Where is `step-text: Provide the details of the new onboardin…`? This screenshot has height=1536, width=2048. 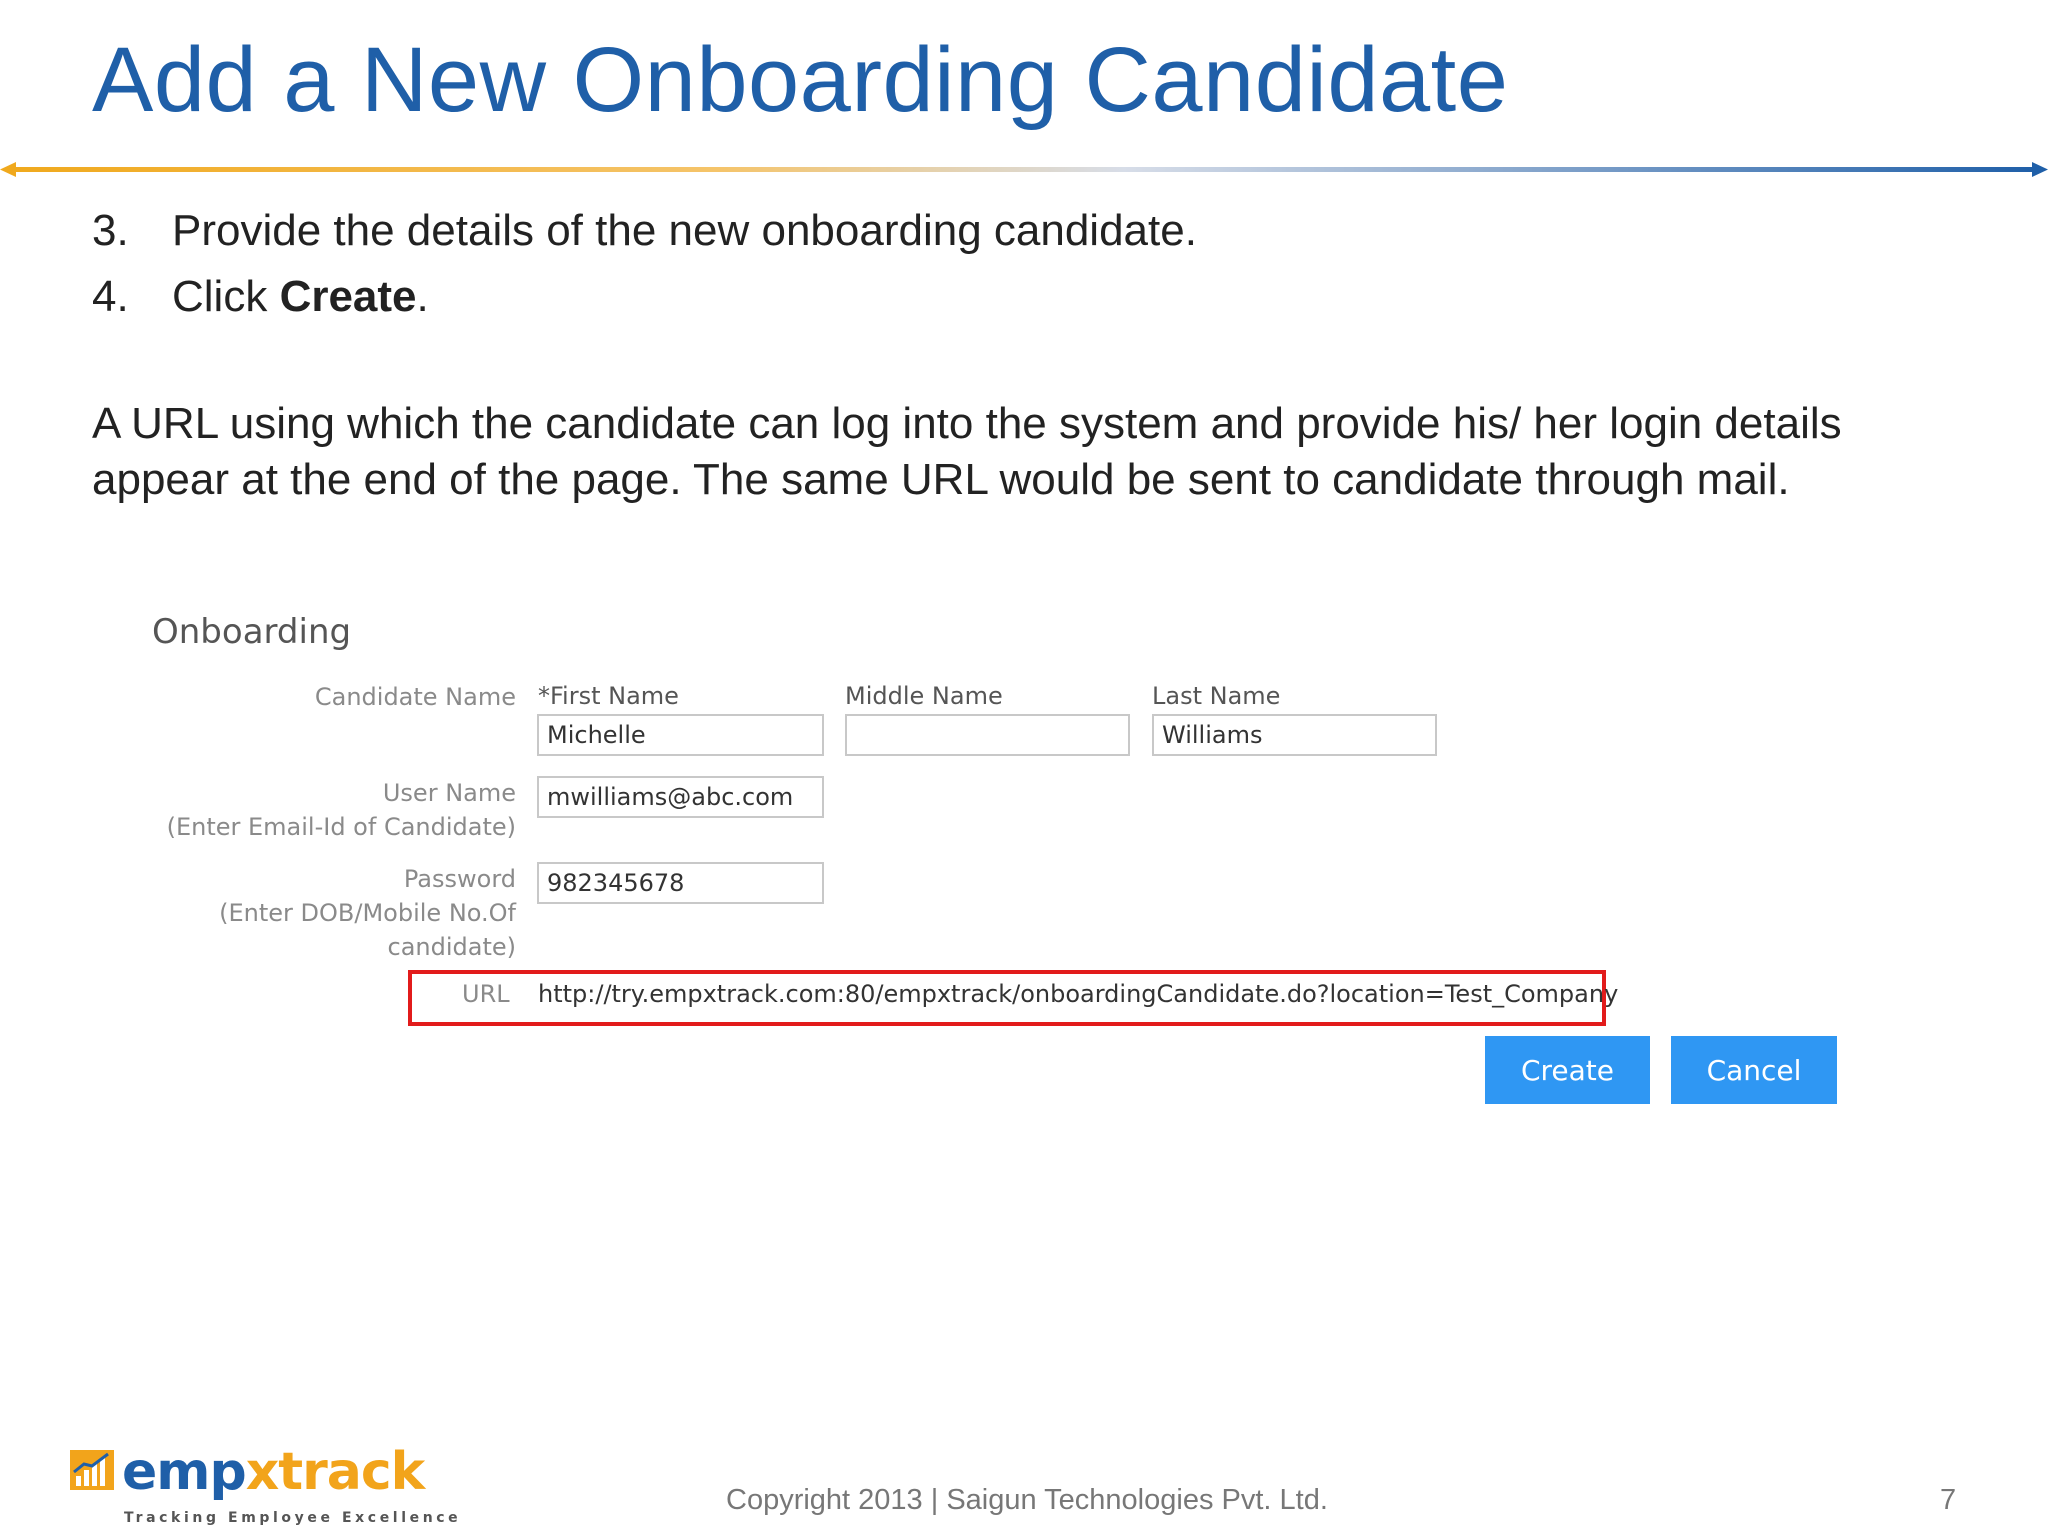
step-text: Provide the details of the new onboardin… is located at coordinates (684, 230).